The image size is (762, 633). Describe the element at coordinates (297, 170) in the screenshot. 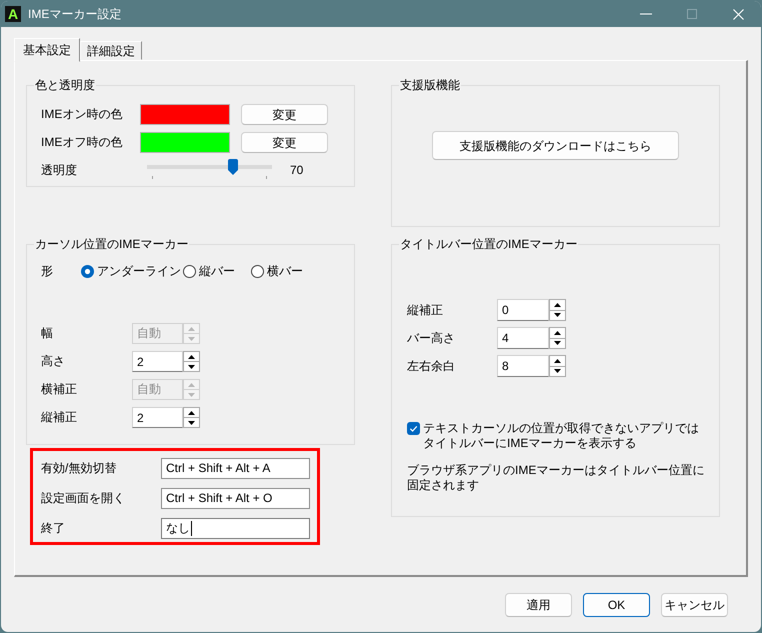

I see `slider-value: 70` at that location.